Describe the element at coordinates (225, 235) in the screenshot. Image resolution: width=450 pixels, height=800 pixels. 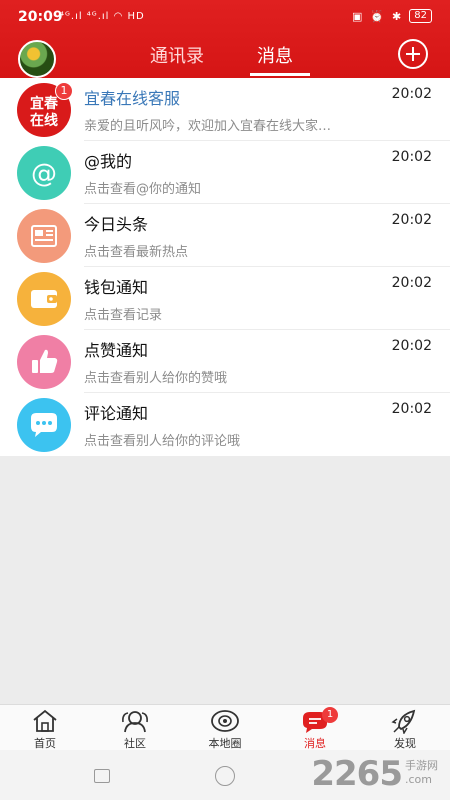
I see `message-item-news: 今日头条 点击查看最新热点 20:02` at that location.